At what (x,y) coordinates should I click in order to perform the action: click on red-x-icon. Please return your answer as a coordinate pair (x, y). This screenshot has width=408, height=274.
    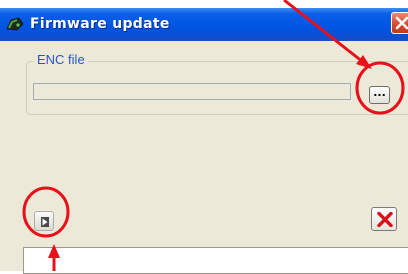
    Looking at the image, I should click on (385, 219).